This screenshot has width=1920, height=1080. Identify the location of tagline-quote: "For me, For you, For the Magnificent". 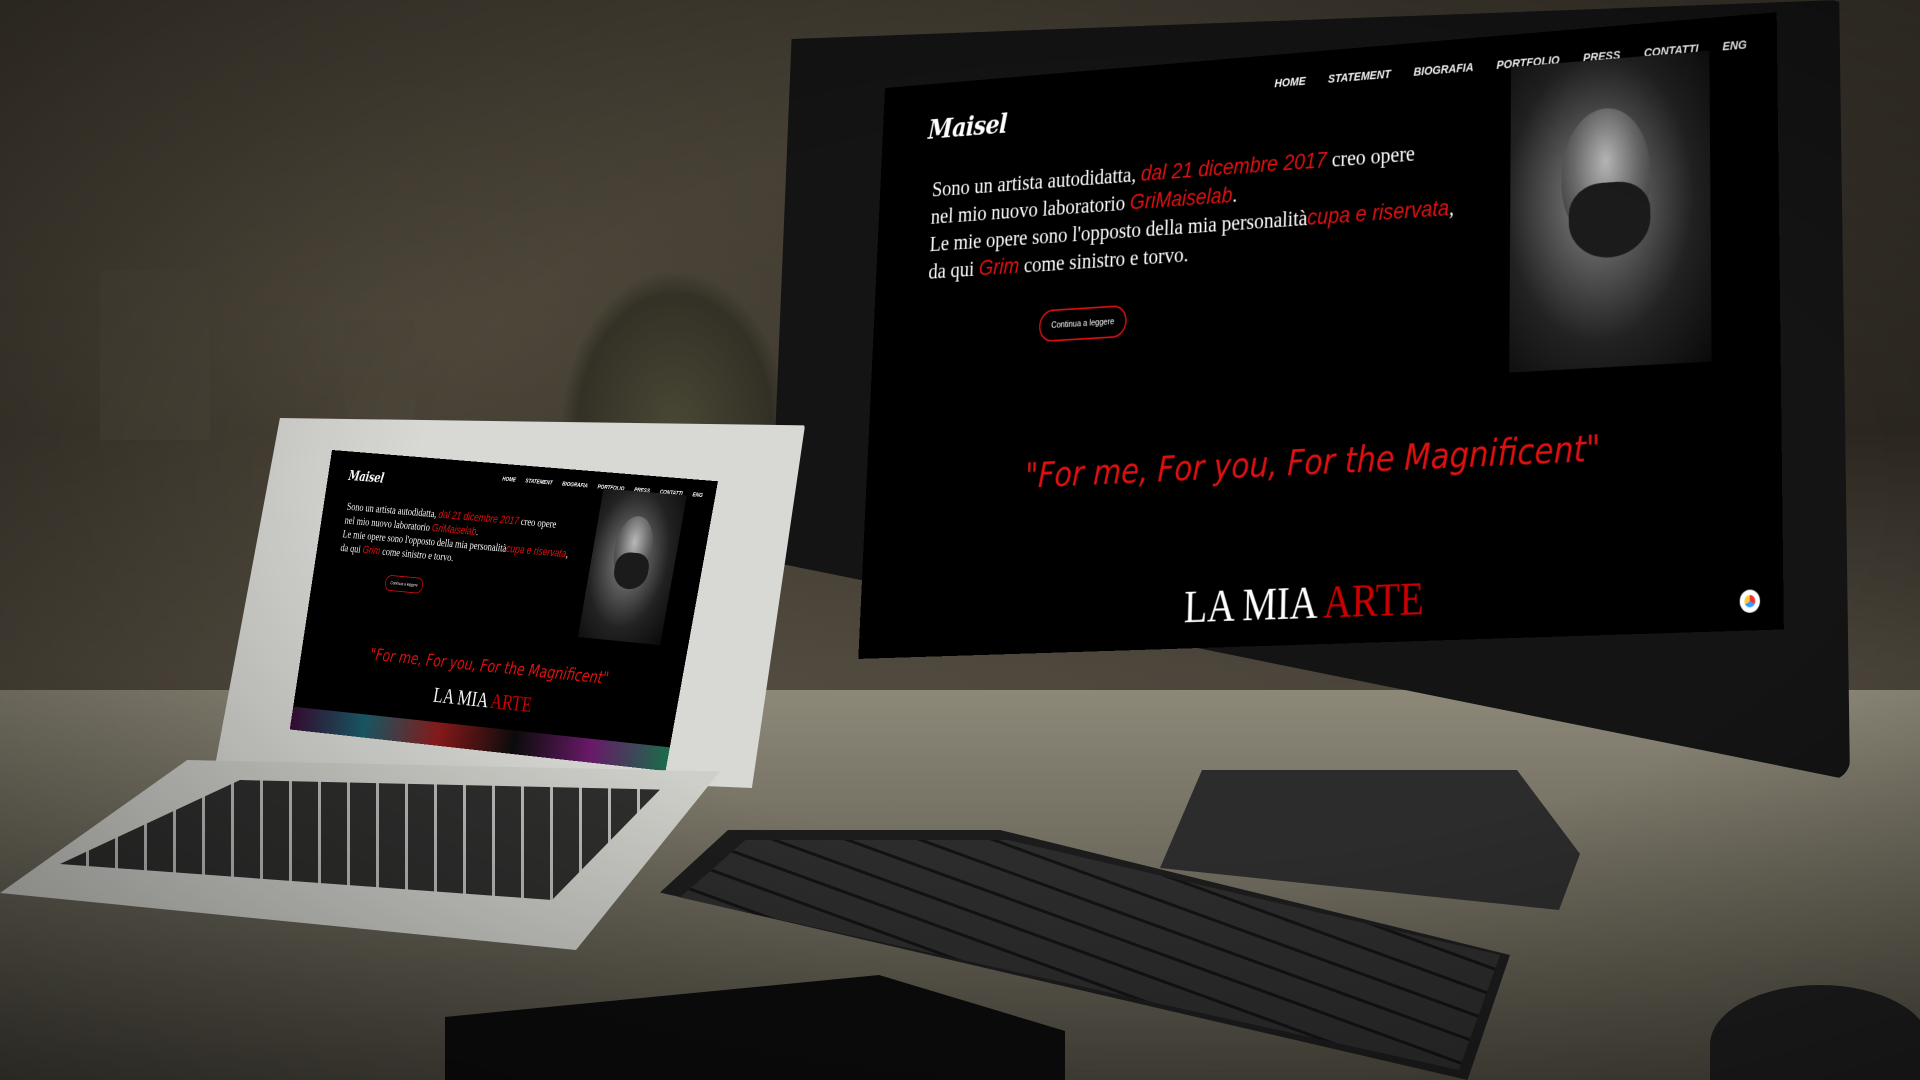
(1312, 461).